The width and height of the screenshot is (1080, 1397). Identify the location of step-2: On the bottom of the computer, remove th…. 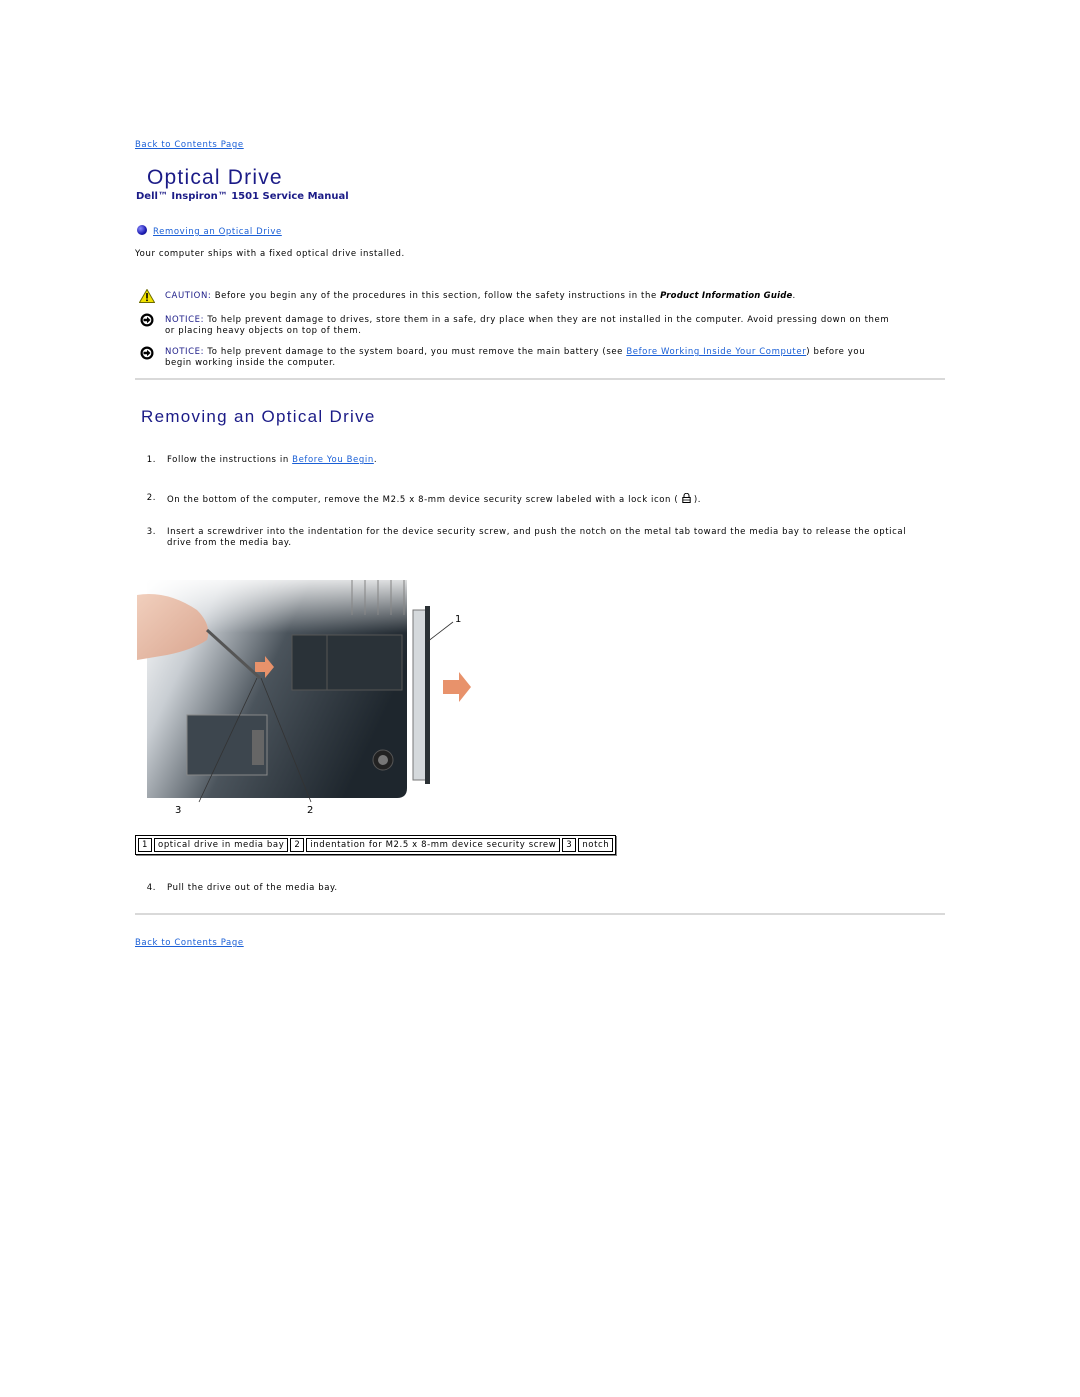
(434, 499).